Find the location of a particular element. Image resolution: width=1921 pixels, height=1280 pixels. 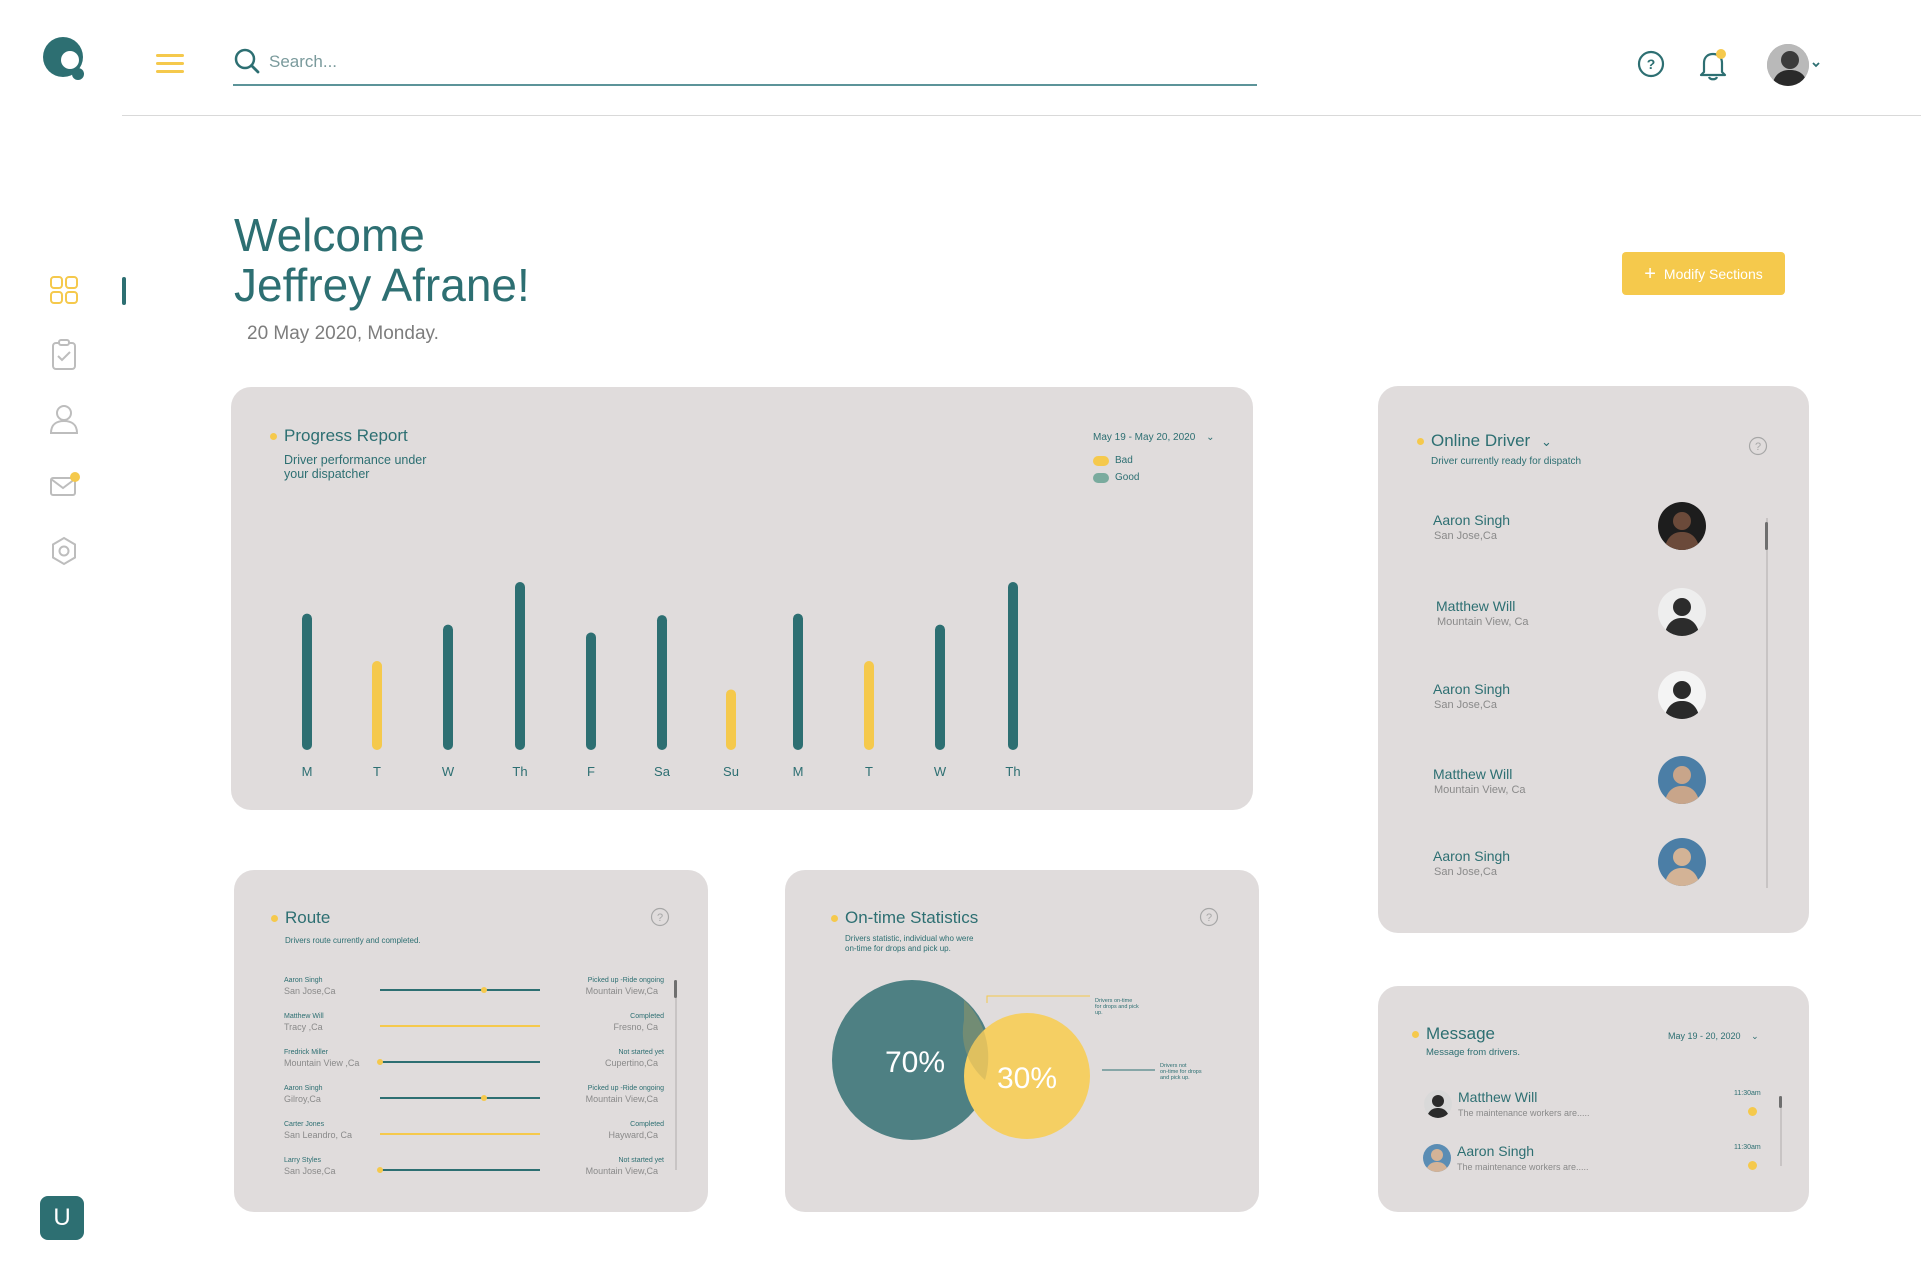

menu-button is located at coordinates (171, 63).